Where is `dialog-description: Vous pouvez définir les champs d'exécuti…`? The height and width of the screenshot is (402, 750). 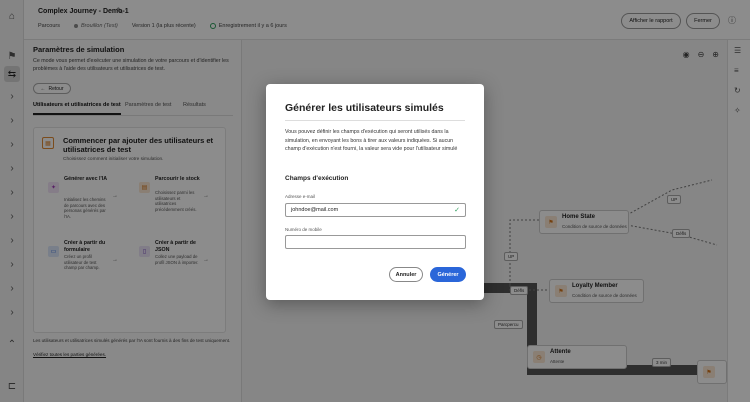
dialog-description: Vous pouvez définir les champs d'exécuti… is located at coordinates (371, 140).